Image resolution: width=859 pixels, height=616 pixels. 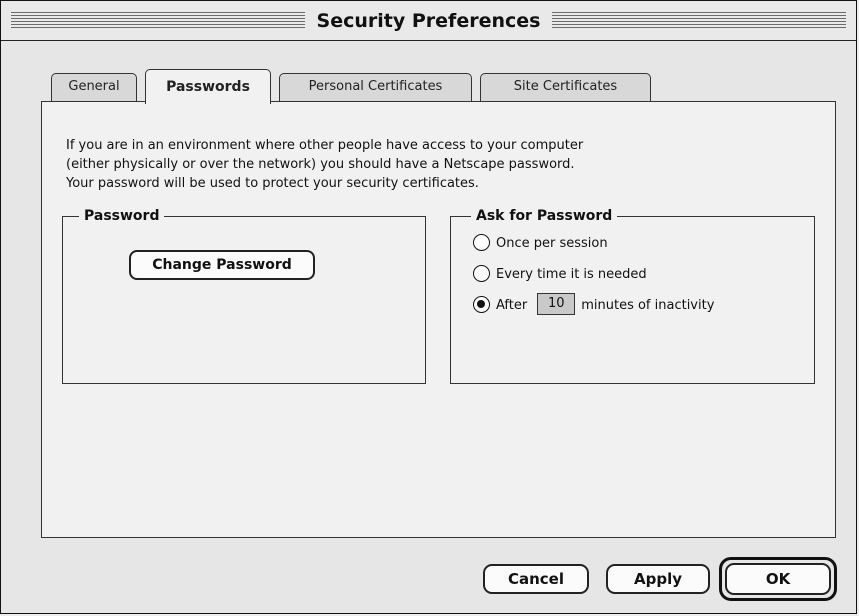 I want to click on once-per-session-option: Once per session, so click(x=540, y=244).